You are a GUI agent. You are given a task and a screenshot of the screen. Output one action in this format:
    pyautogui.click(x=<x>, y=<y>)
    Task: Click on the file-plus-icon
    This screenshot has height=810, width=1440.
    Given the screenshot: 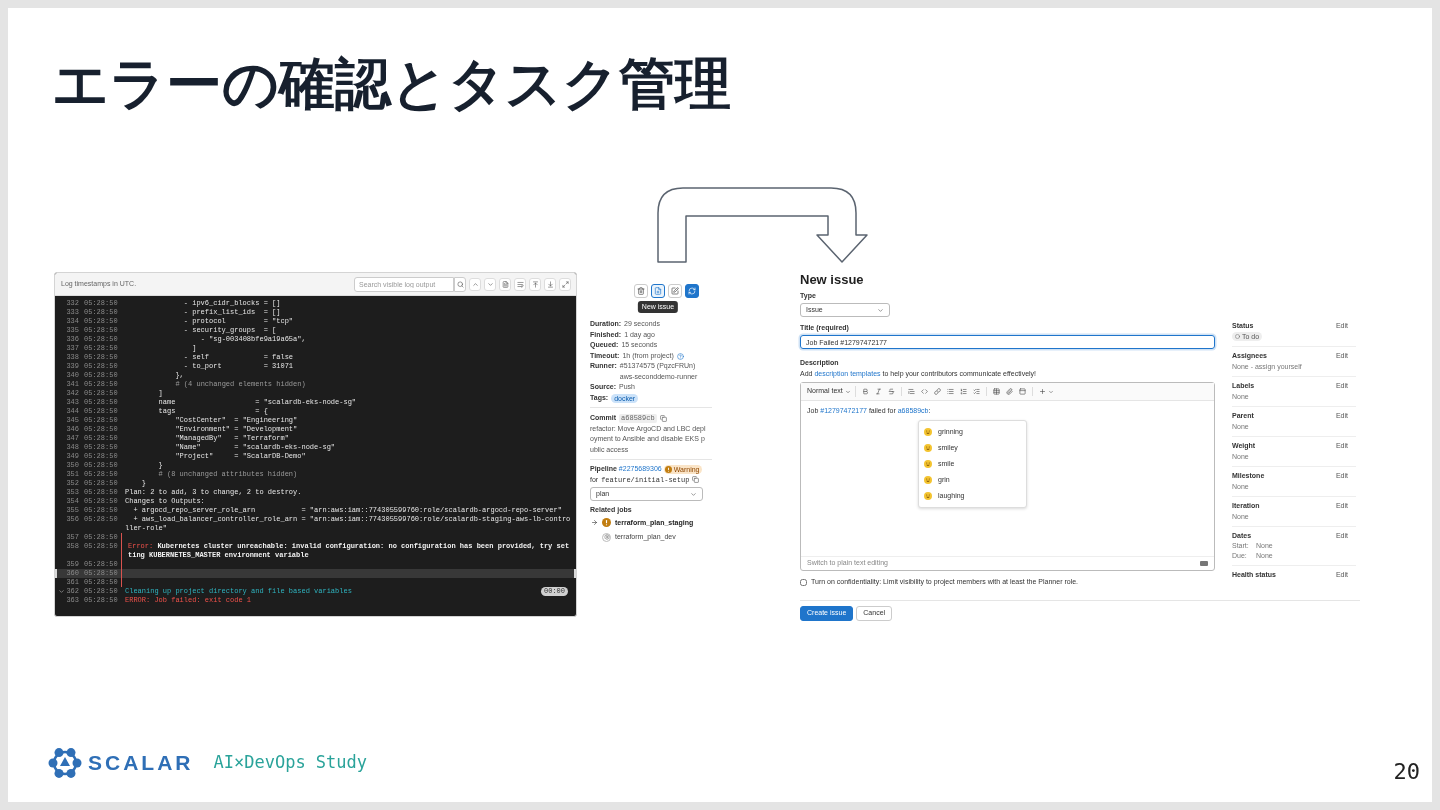 What is the action you would take?
    pyautogui.click(x=658, y=291)
    